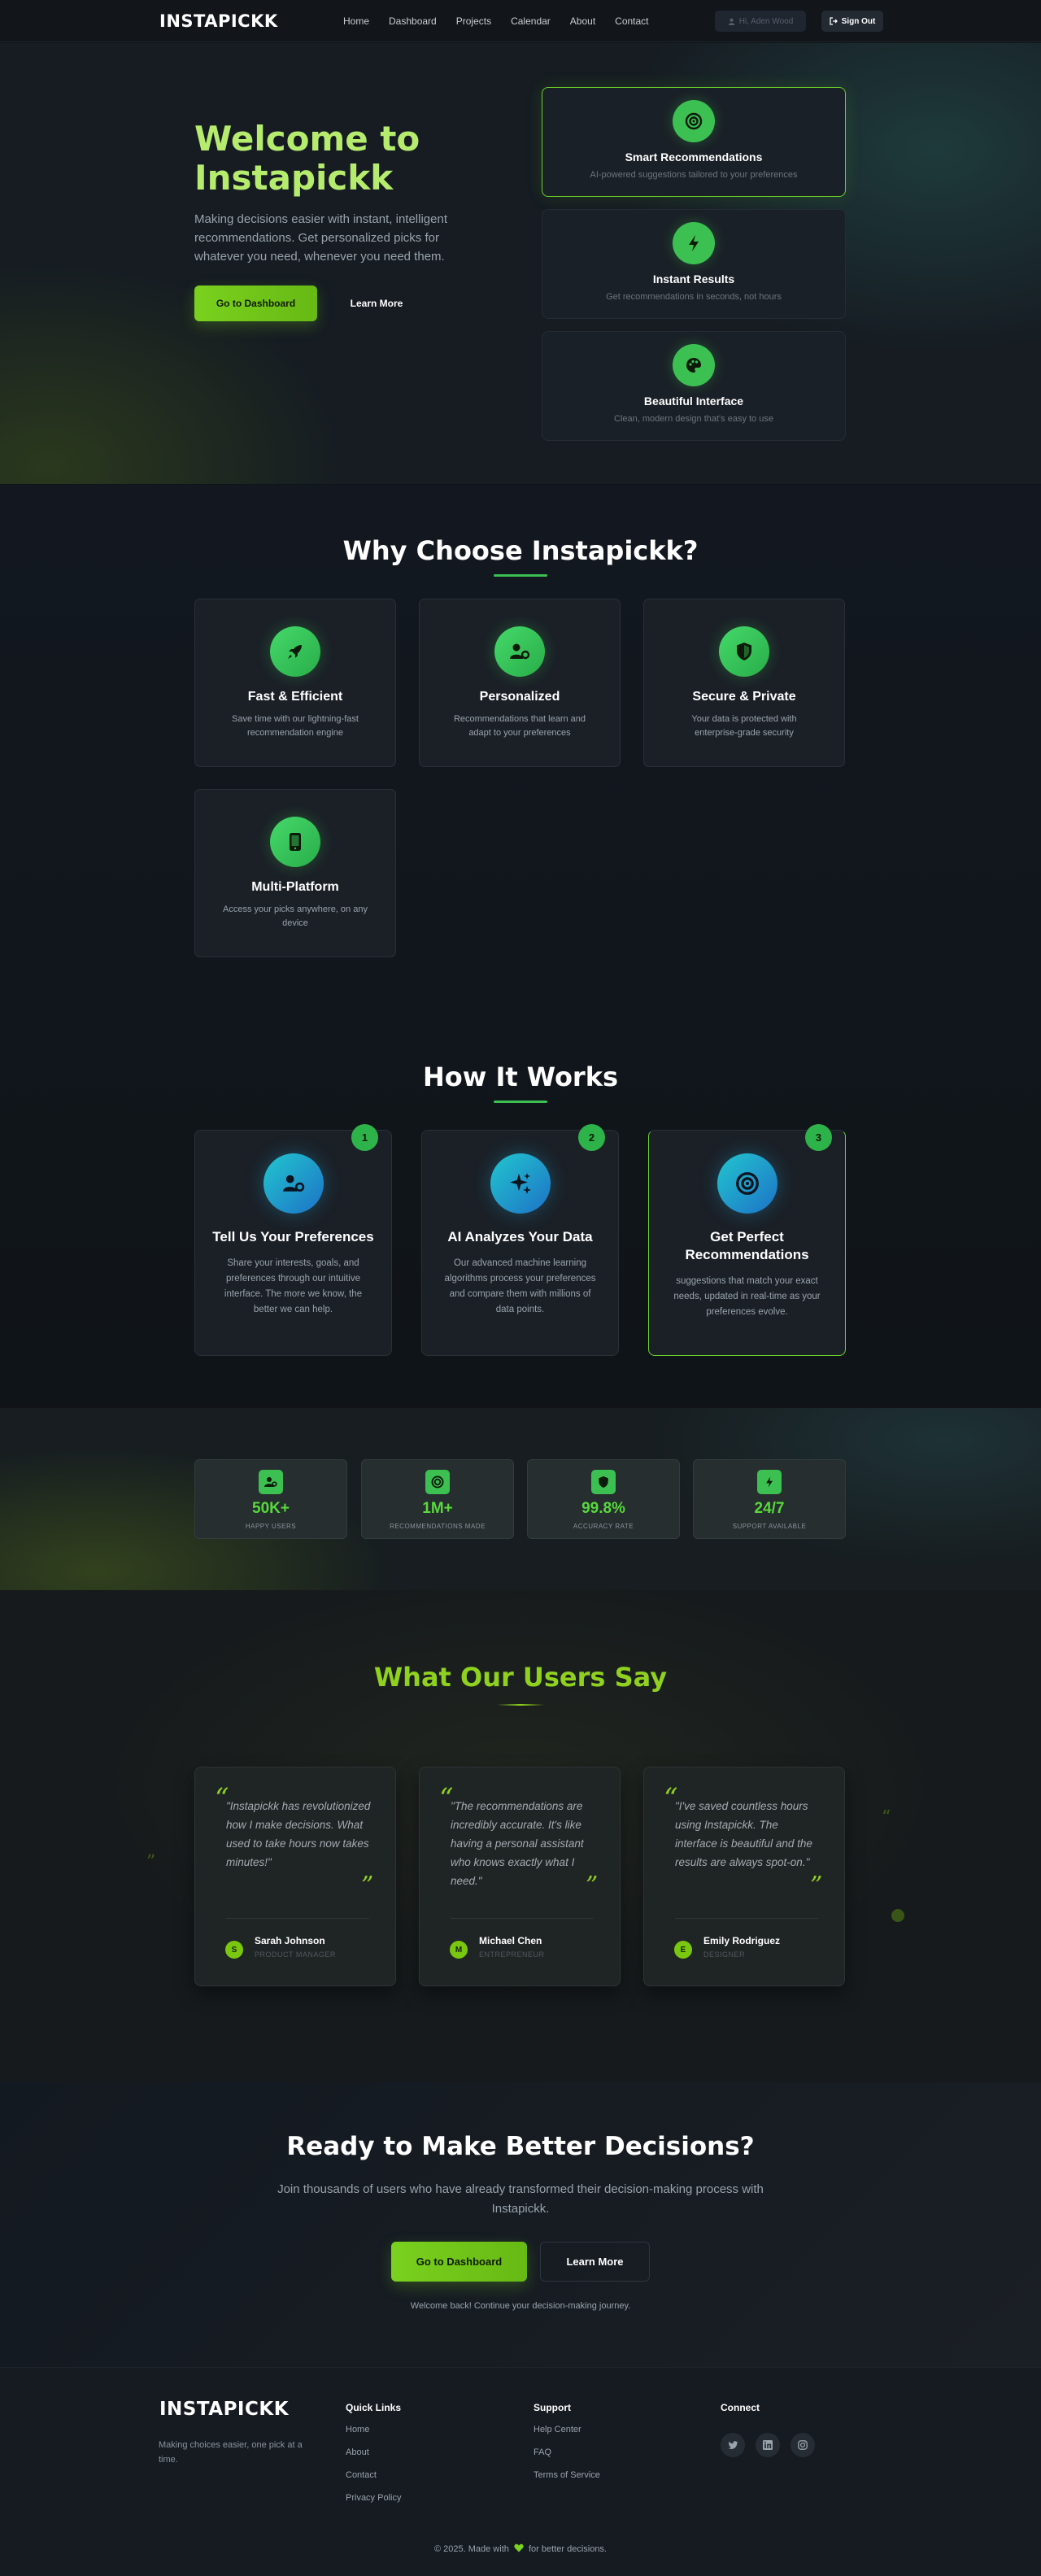  I want to click on card-title: Personalized, so click(519, 697).